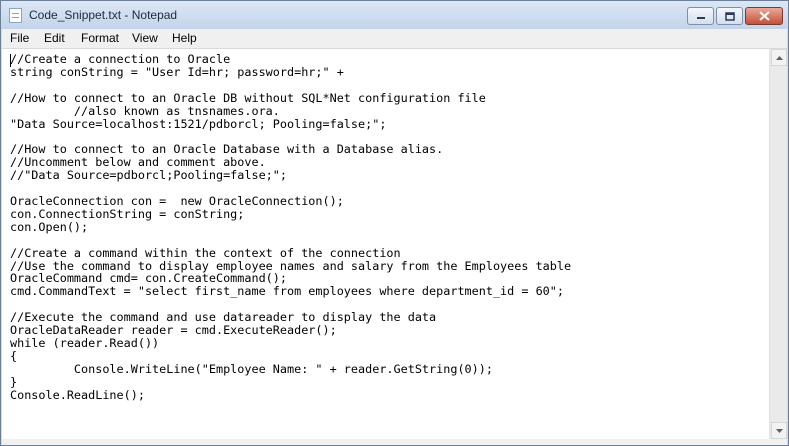 The height and width of the screenshot is (446, 789). I want to click on scroll-up-button, so click(779, 57).